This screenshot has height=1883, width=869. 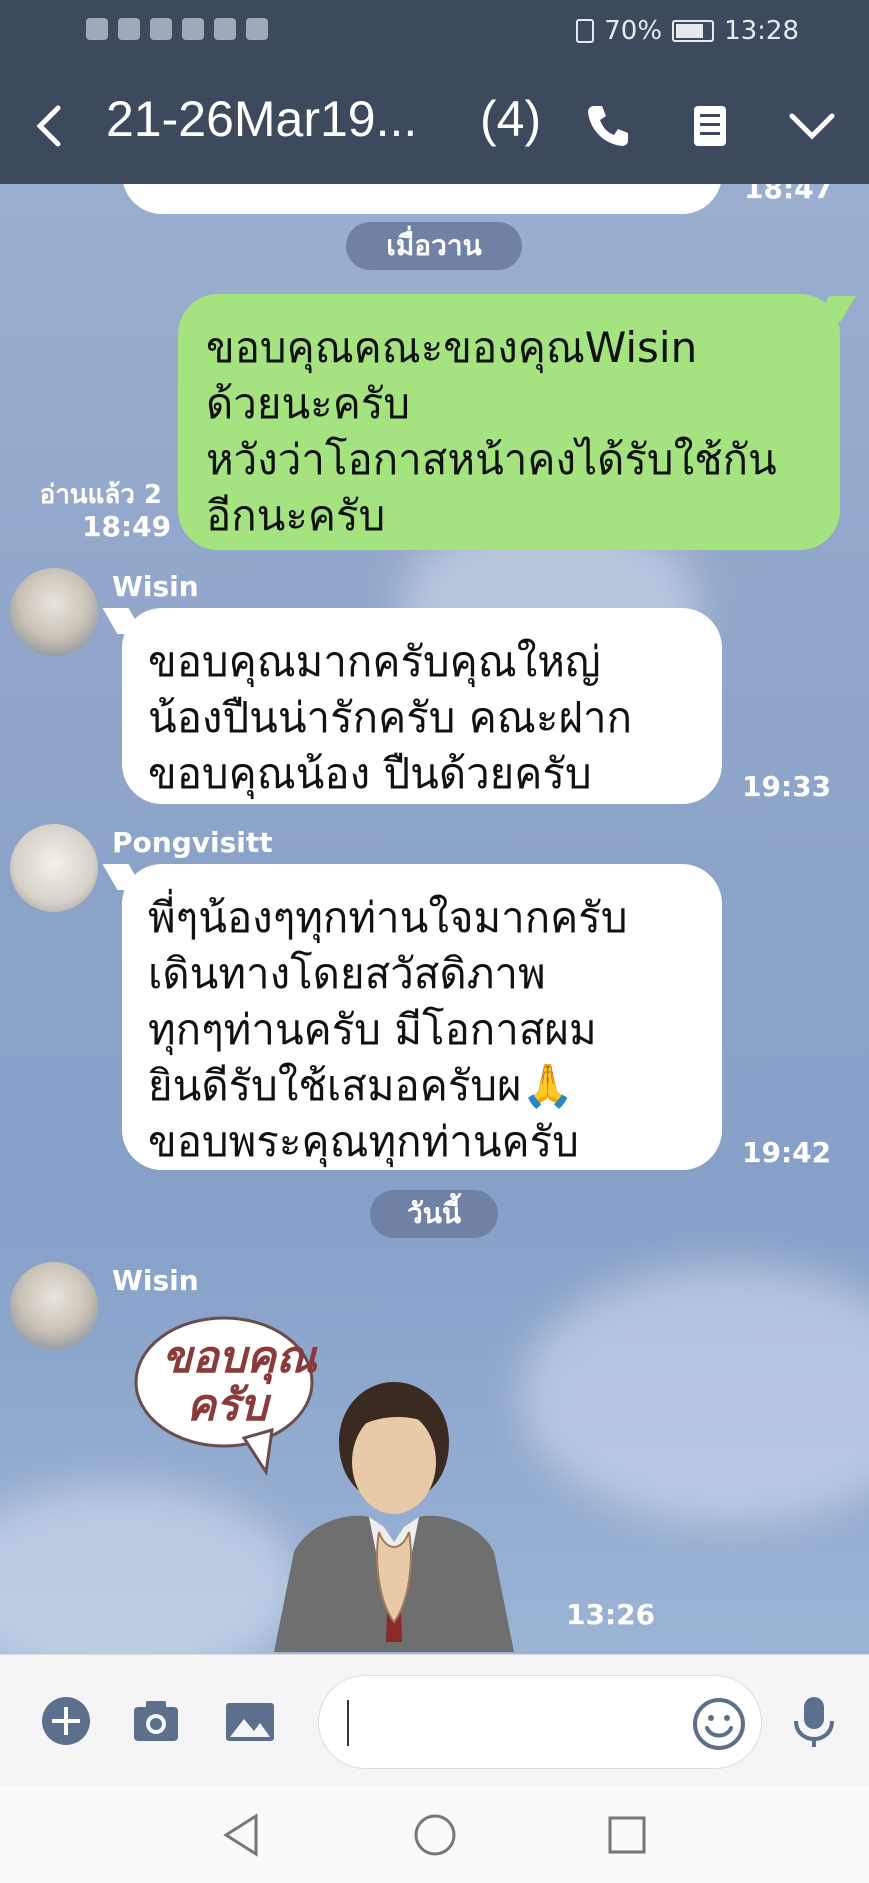 I want to click on chrome-icon, so click(x=225, y=29).